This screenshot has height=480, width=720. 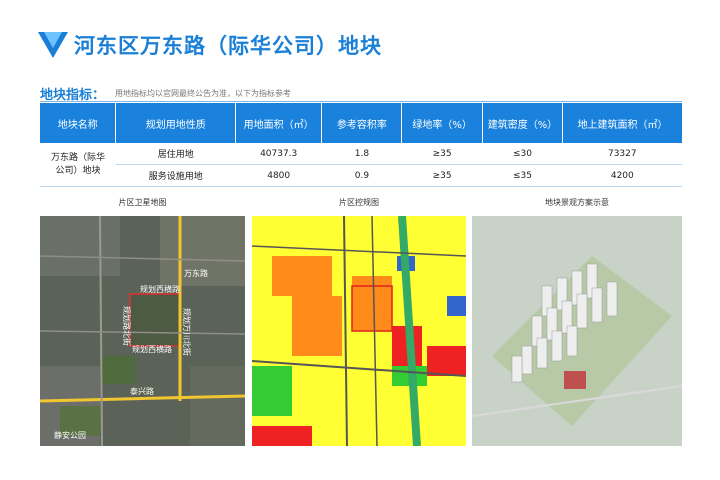 What do you see at coordinates (622, 123) in the screenshot?
I see `column-header: 地上建筑面积（㎡）` at bounding box center [622, 123].